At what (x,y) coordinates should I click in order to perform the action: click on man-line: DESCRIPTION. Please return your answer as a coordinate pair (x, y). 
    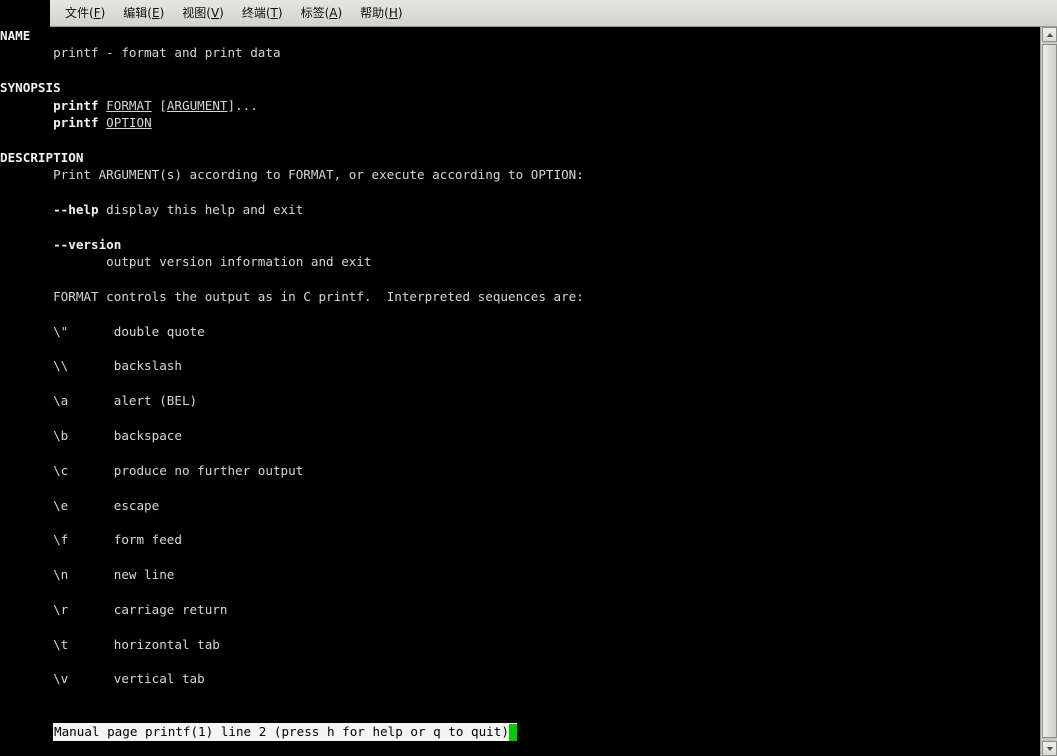
    Looking at the image, I should click on (42, 157).